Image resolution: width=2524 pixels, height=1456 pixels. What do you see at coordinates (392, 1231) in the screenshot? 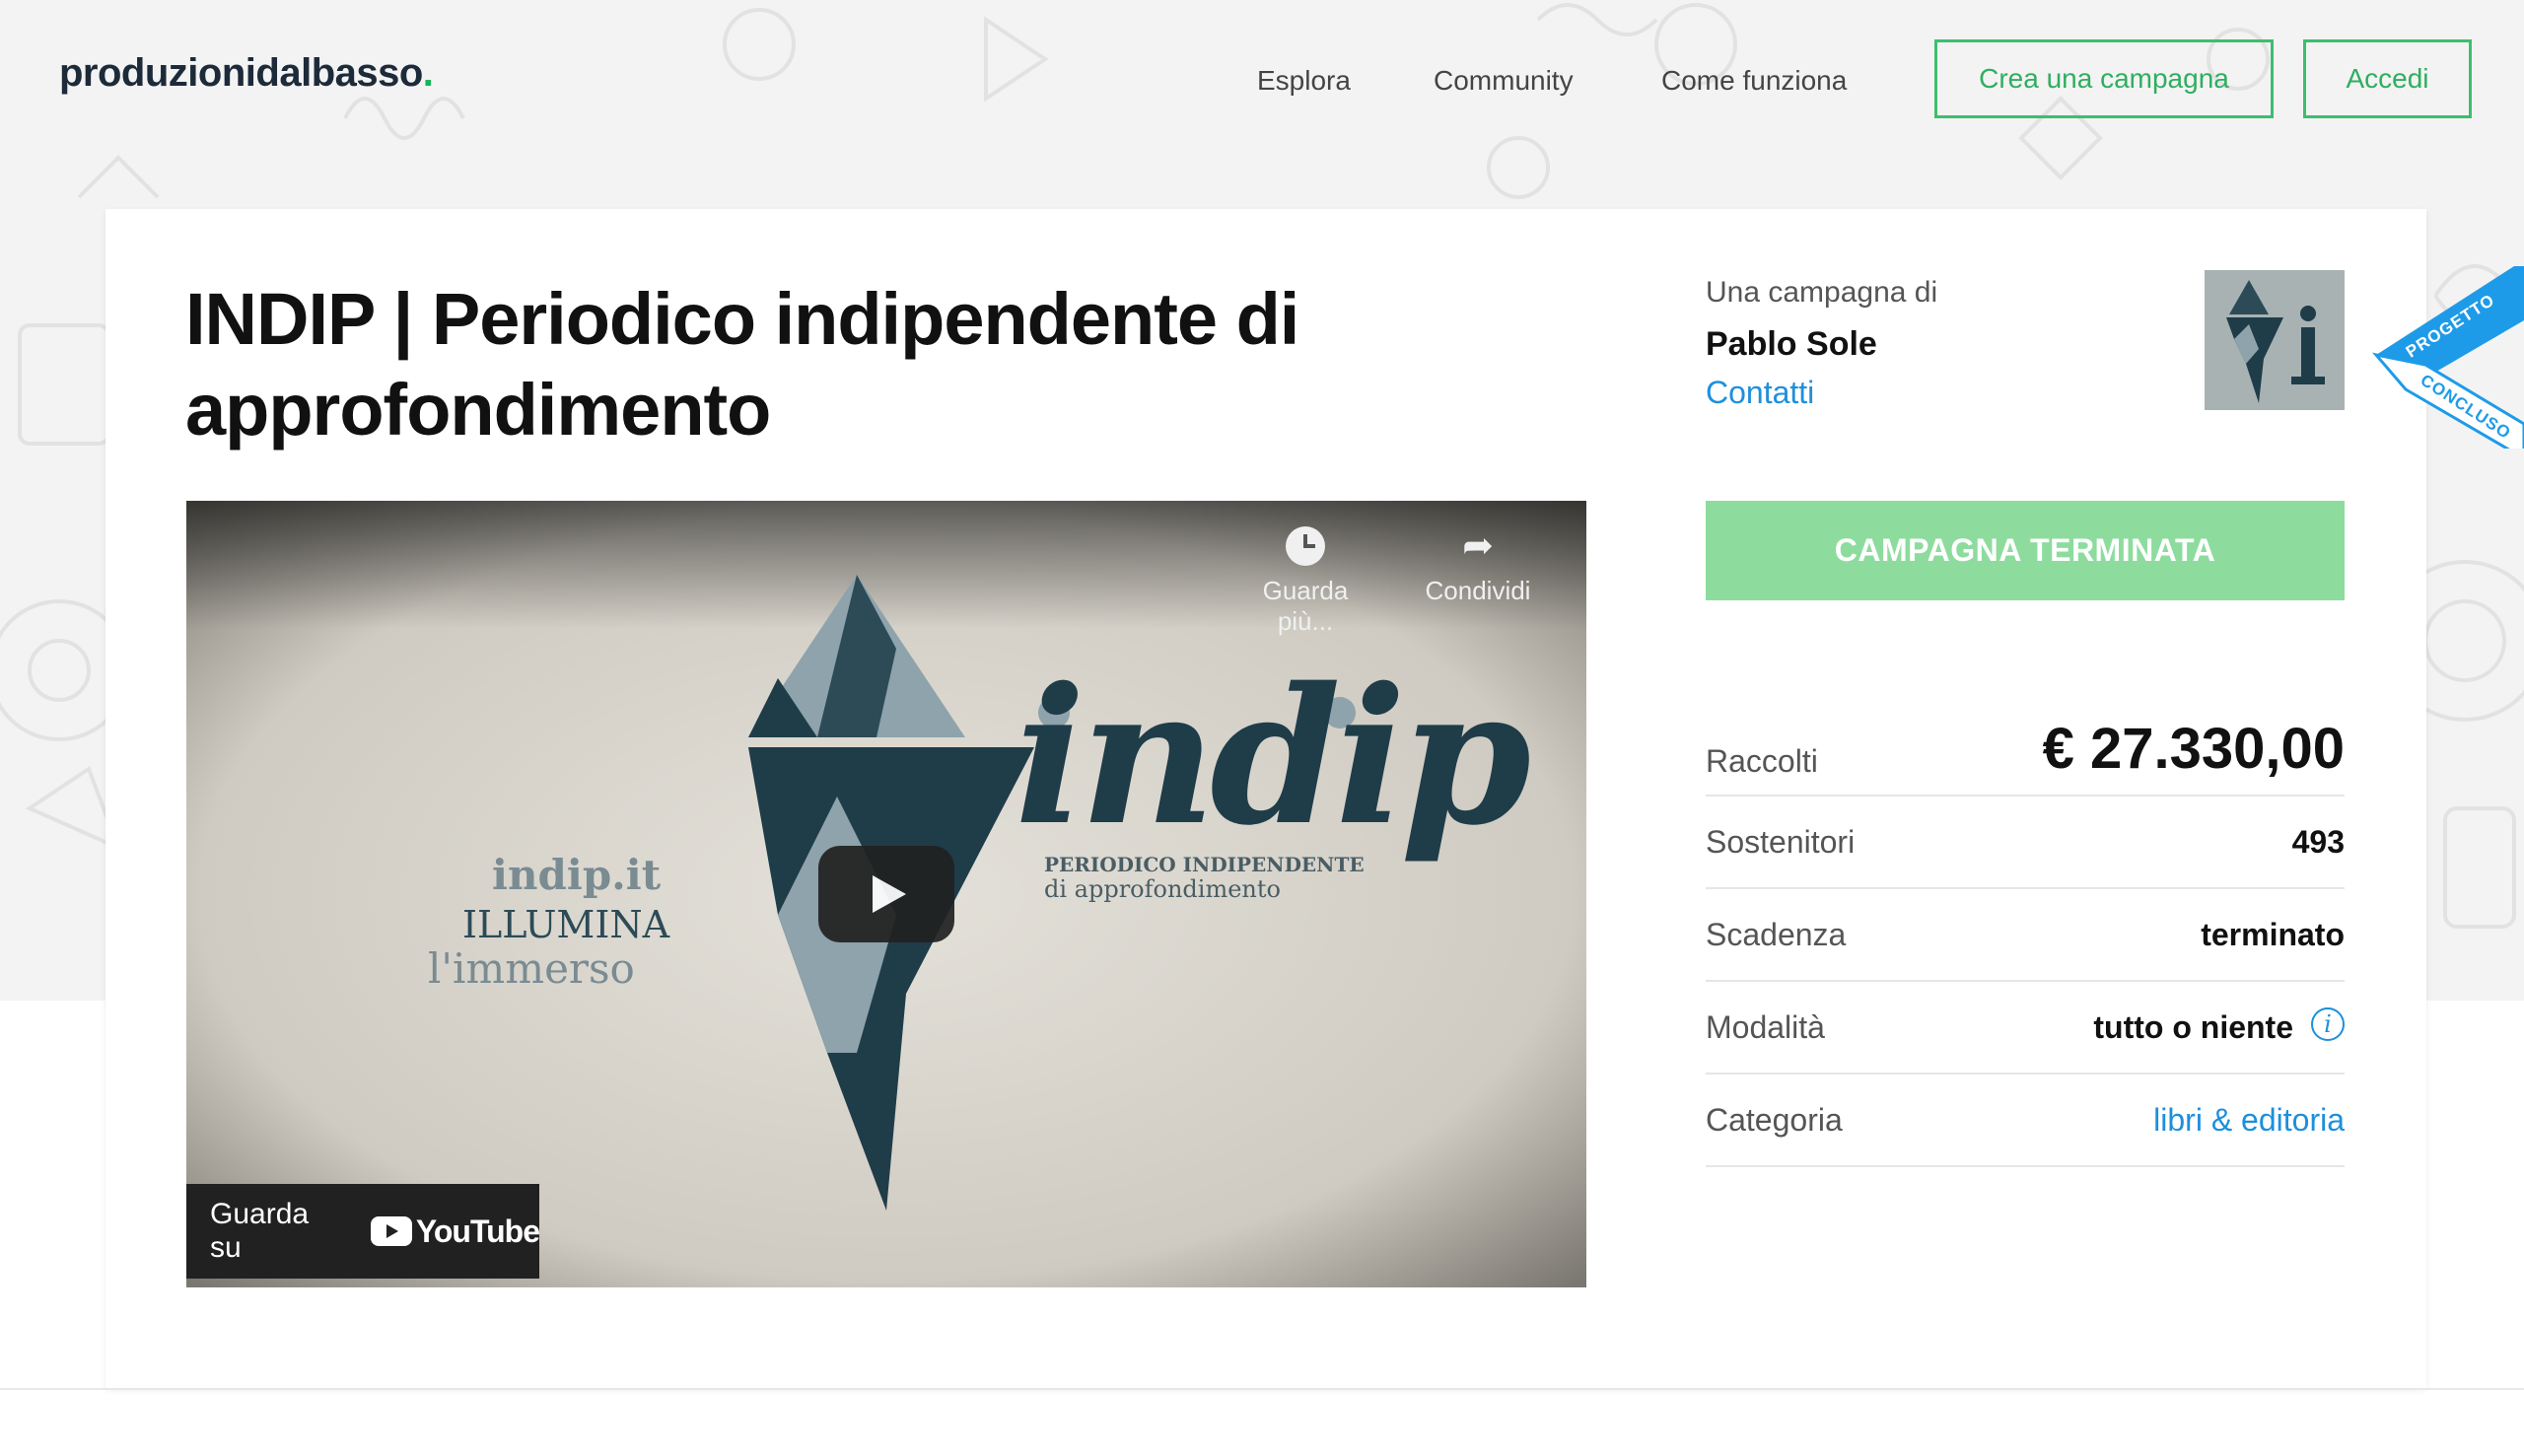
I see `youtube-play-icon` at bounding box center [392, 1231].